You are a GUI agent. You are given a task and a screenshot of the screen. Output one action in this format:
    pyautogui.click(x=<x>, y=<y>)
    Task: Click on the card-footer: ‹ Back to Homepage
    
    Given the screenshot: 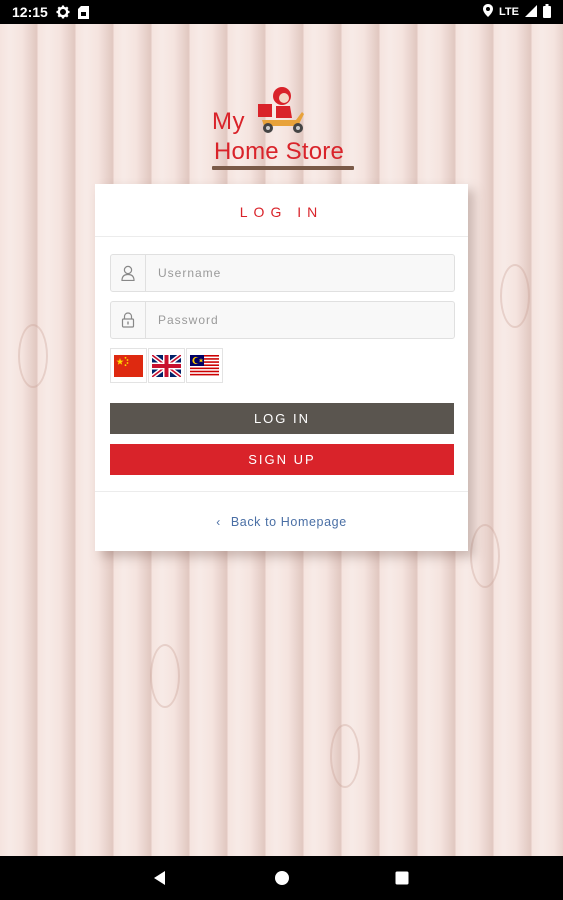 What is the action you would take?
    pyautogui.click(x=281, y=521)
    